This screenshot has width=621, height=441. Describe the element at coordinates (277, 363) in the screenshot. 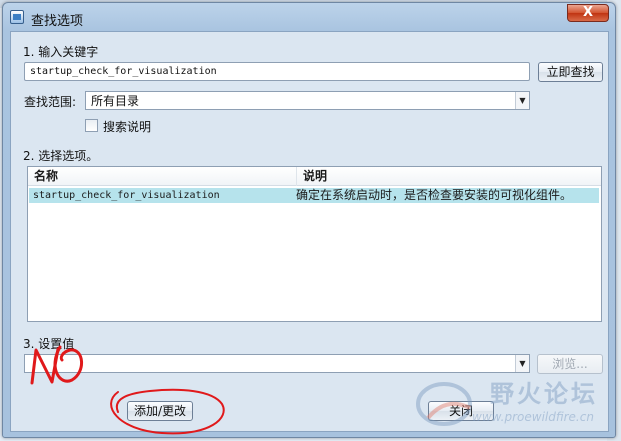

I see `value-combobox: ▼` at that location.